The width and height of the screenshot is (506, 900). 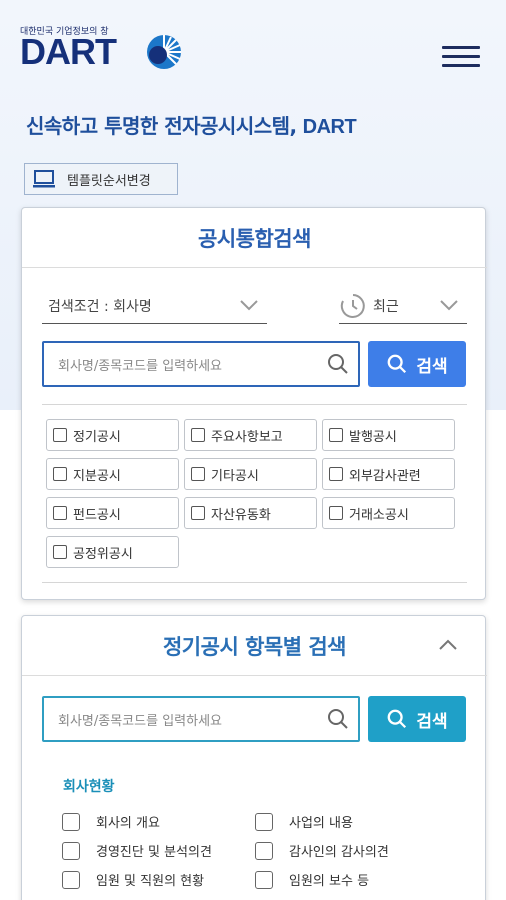 I want to click on company-search-input: 회사명/종목코드를 입력하세요, so click(x=201, y=364).